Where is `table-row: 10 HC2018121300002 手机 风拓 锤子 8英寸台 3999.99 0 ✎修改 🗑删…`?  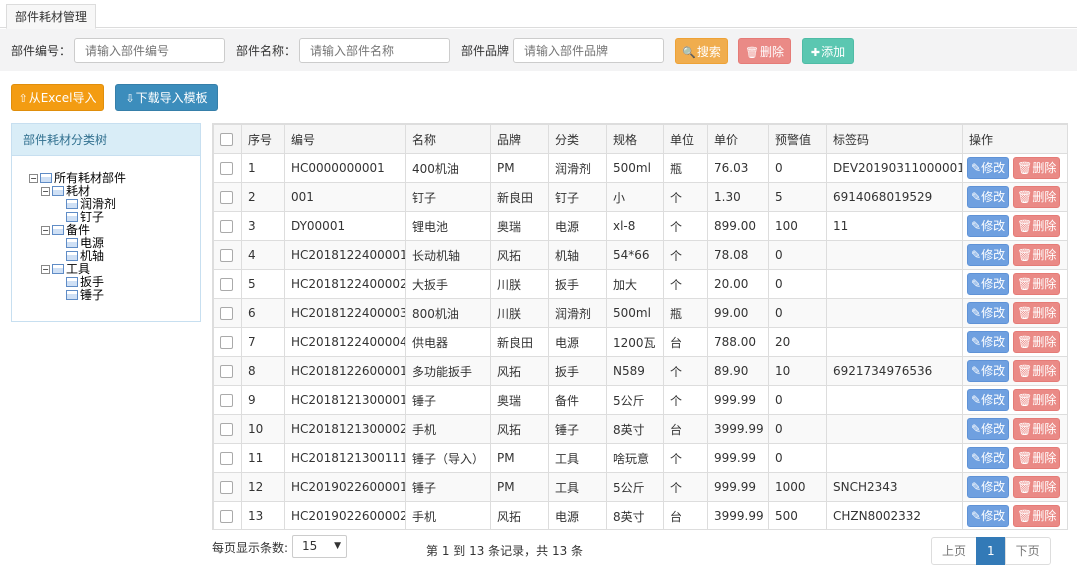 table-row: 10 HC2018121300002 手机 风拓 锤子 8英寸台 3999.99 0 ✎修改 🗑删… is located at coordinates (640, 429).